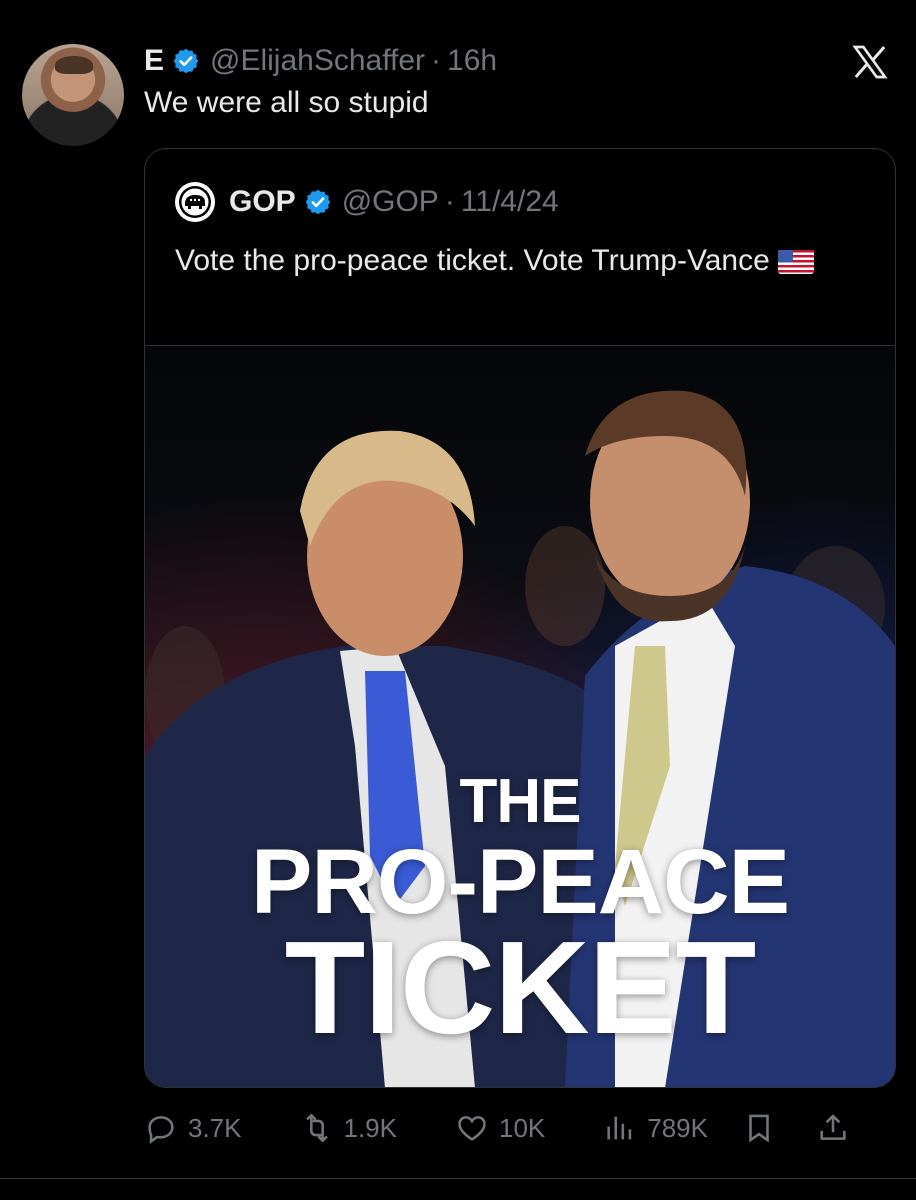 The image size is (916, 1200). I want to click on like-button: 10K, so click(500, 1128).